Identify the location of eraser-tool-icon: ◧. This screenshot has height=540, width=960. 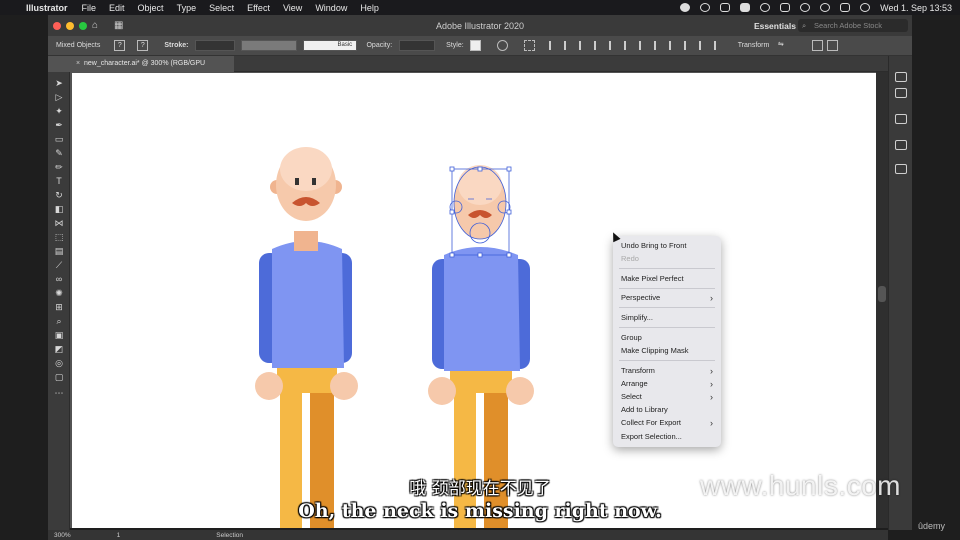
(59, 209).